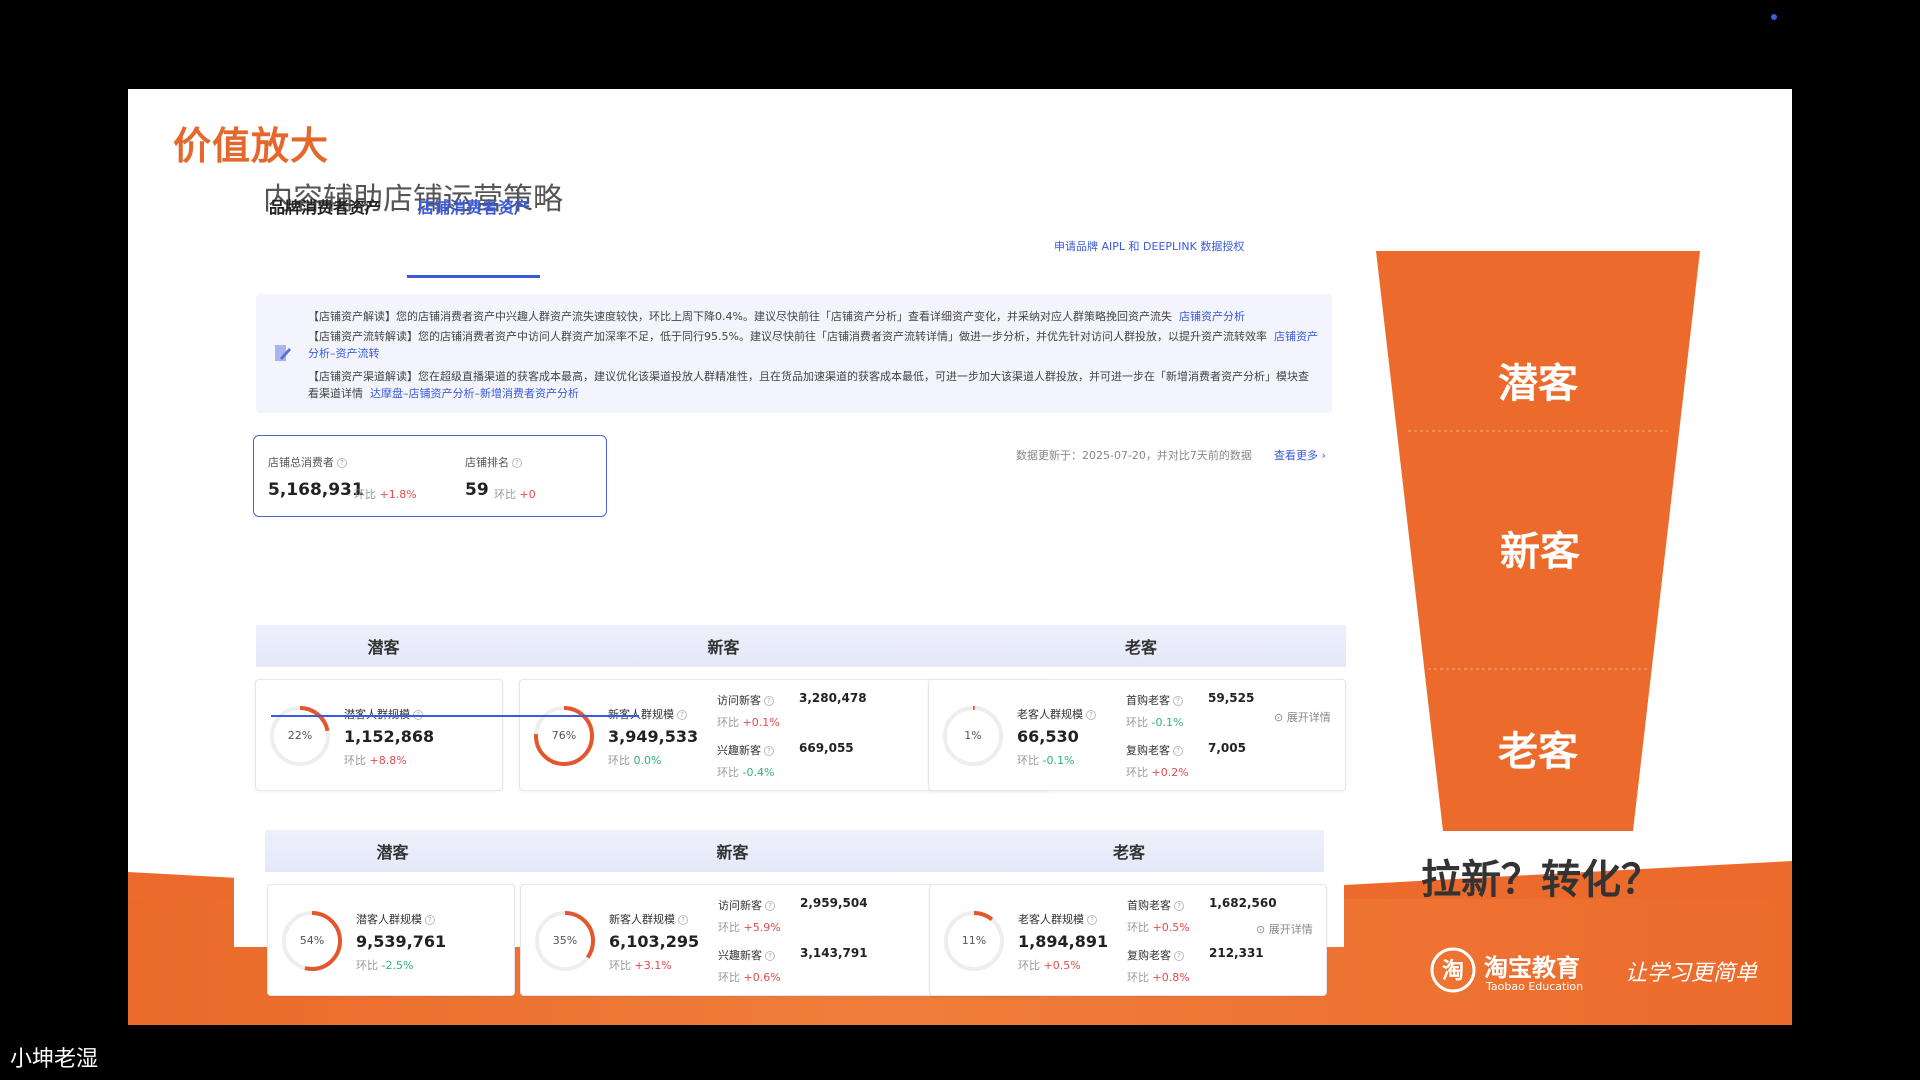 The width and height of the screenshot is (1920, 1080). Describe the element at coordinates (1050, 714) in the screenshot. I see `segment-size-label-text: 老客人群规模` at that location.